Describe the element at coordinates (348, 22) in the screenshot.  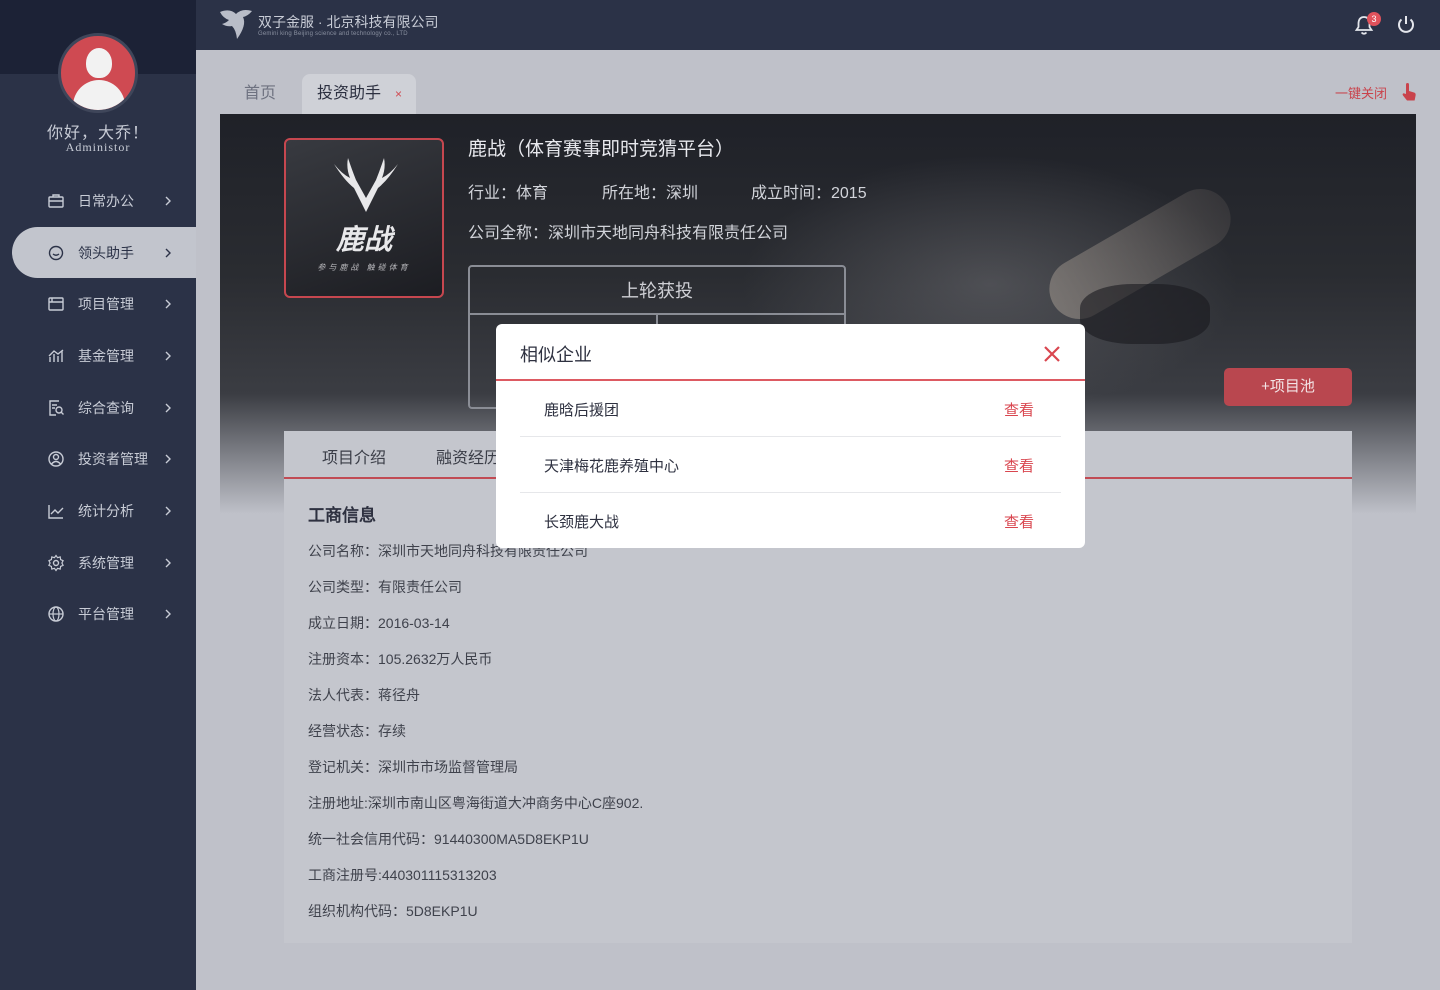
I see `company-name: 双子金服 · 北京科技有限公司` at that location.